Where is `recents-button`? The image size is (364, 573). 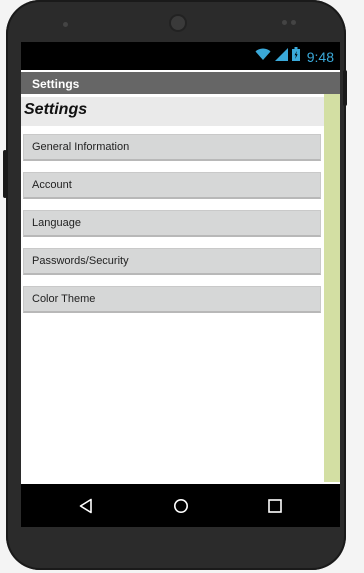
recents-button is located at coordinates (275, 505).